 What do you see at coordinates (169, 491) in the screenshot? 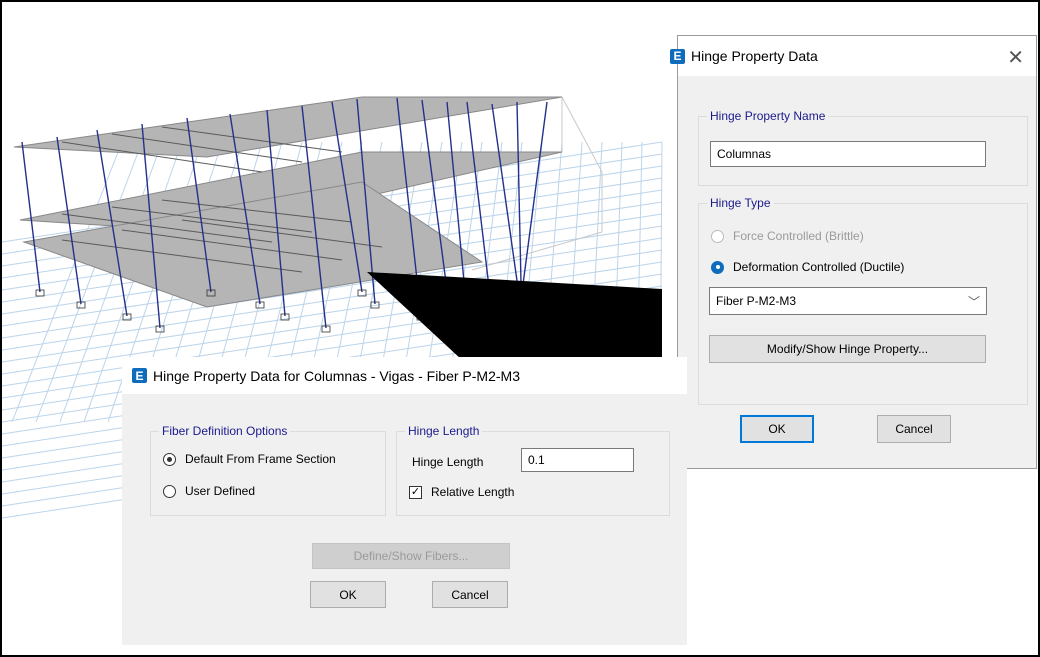
I see `user-defined-radio-button` at bounding box center [169, 491].